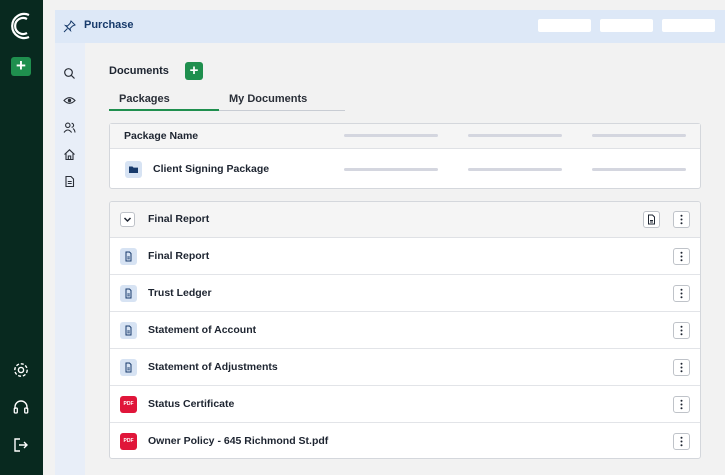  I want to click on users-icon, so click(69, 127).